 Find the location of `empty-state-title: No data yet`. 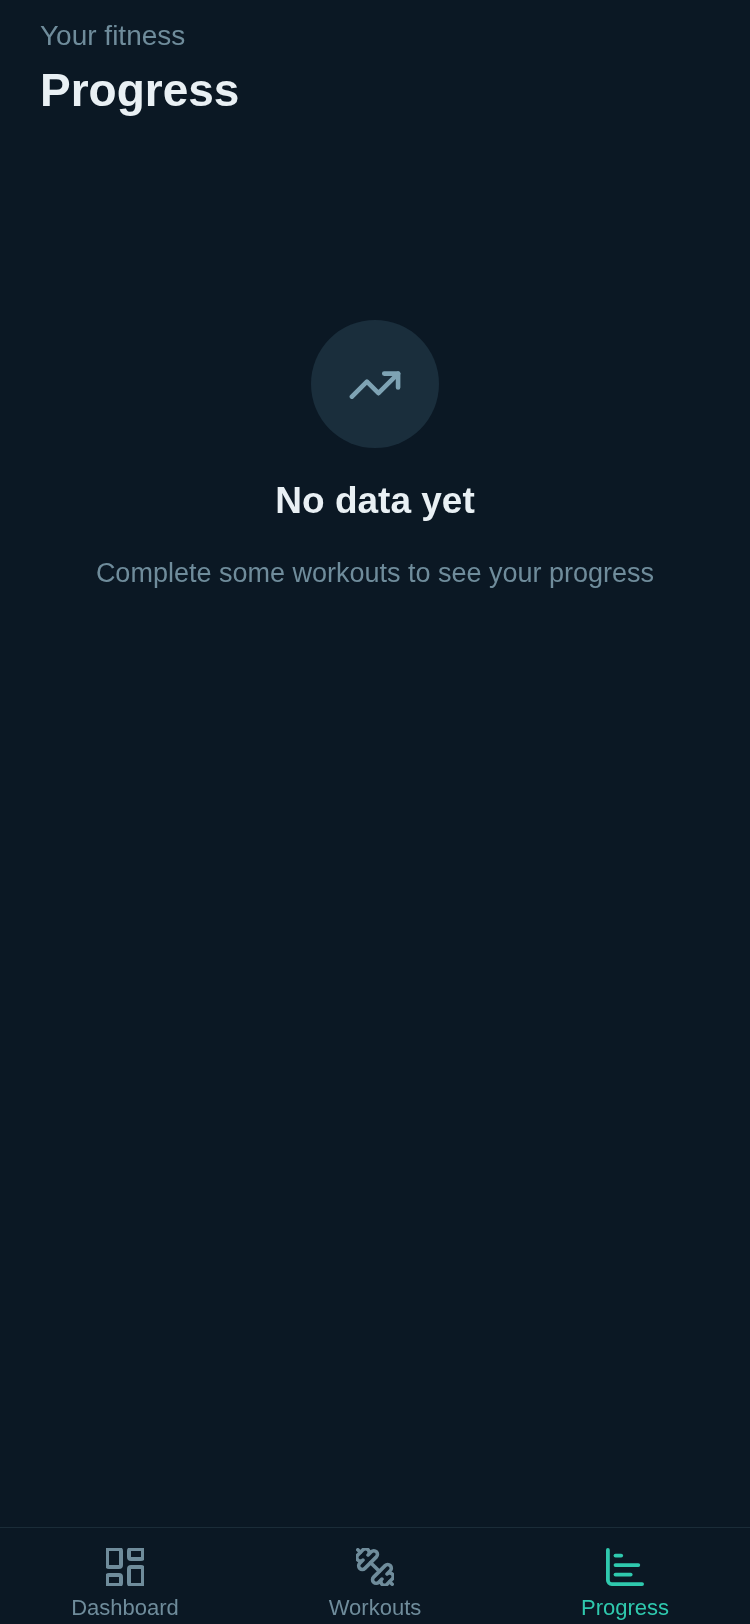

empty-state-title: No data yet is located at coordinates (375, 501).